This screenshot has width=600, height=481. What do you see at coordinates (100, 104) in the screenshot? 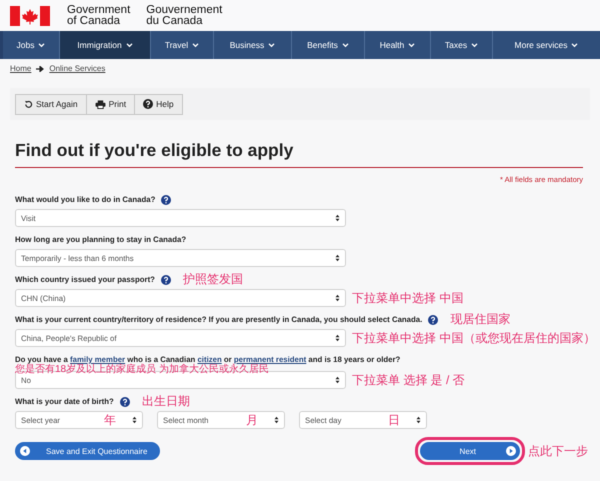
I see `printer-icon` at bounding box center [100, 104].